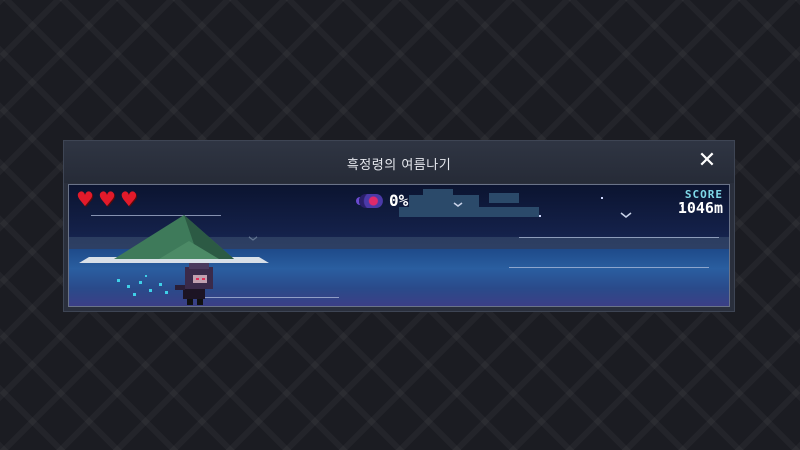 This screenshot has width=800, height=450. Describe the element at coordinates (469, 203) in the screenshot. I see `cloud` at that location.